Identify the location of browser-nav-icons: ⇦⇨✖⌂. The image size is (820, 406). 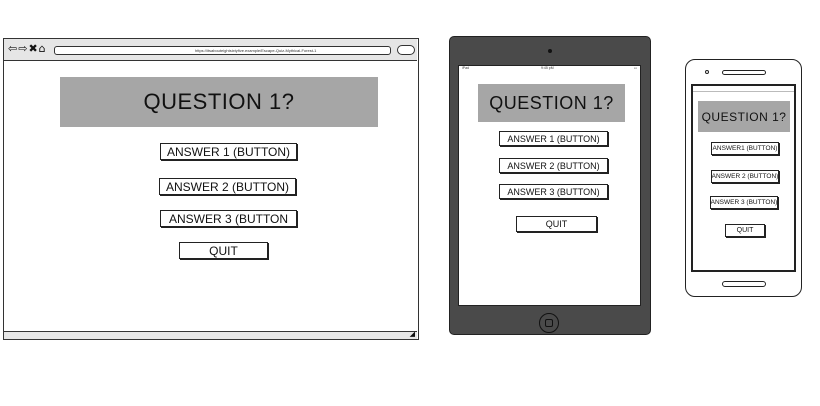
(27, 49).